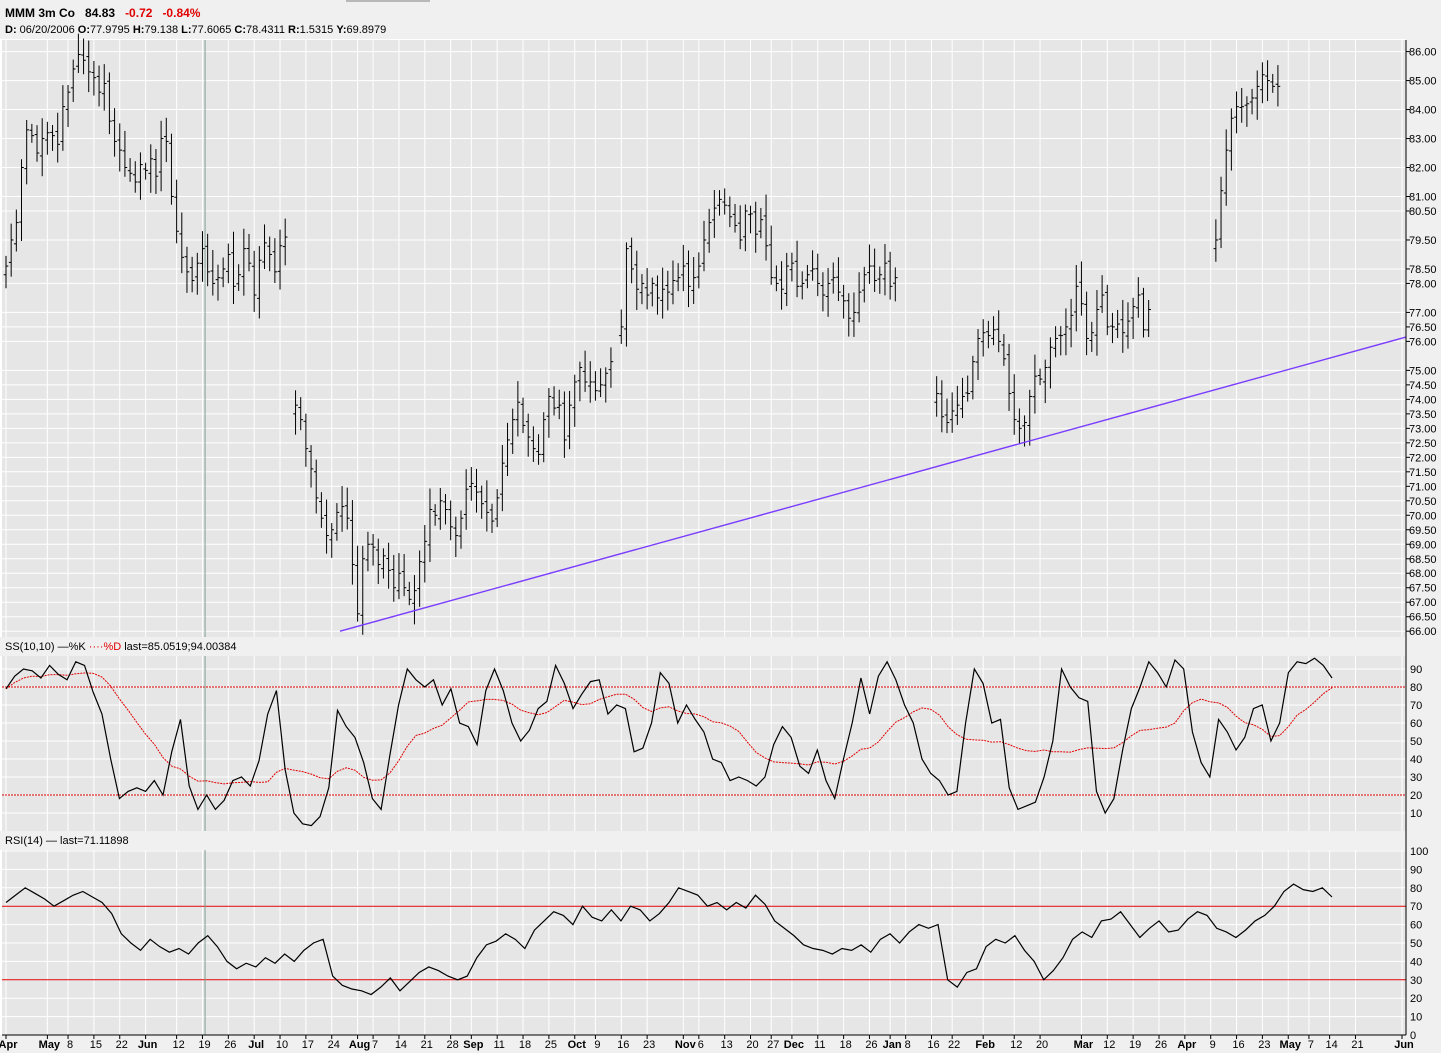 This screenshot has height=1053, width=1441. Describe the element at coordinates (294, 30) in the screenshot. I see `readout-key: R:` at that location.